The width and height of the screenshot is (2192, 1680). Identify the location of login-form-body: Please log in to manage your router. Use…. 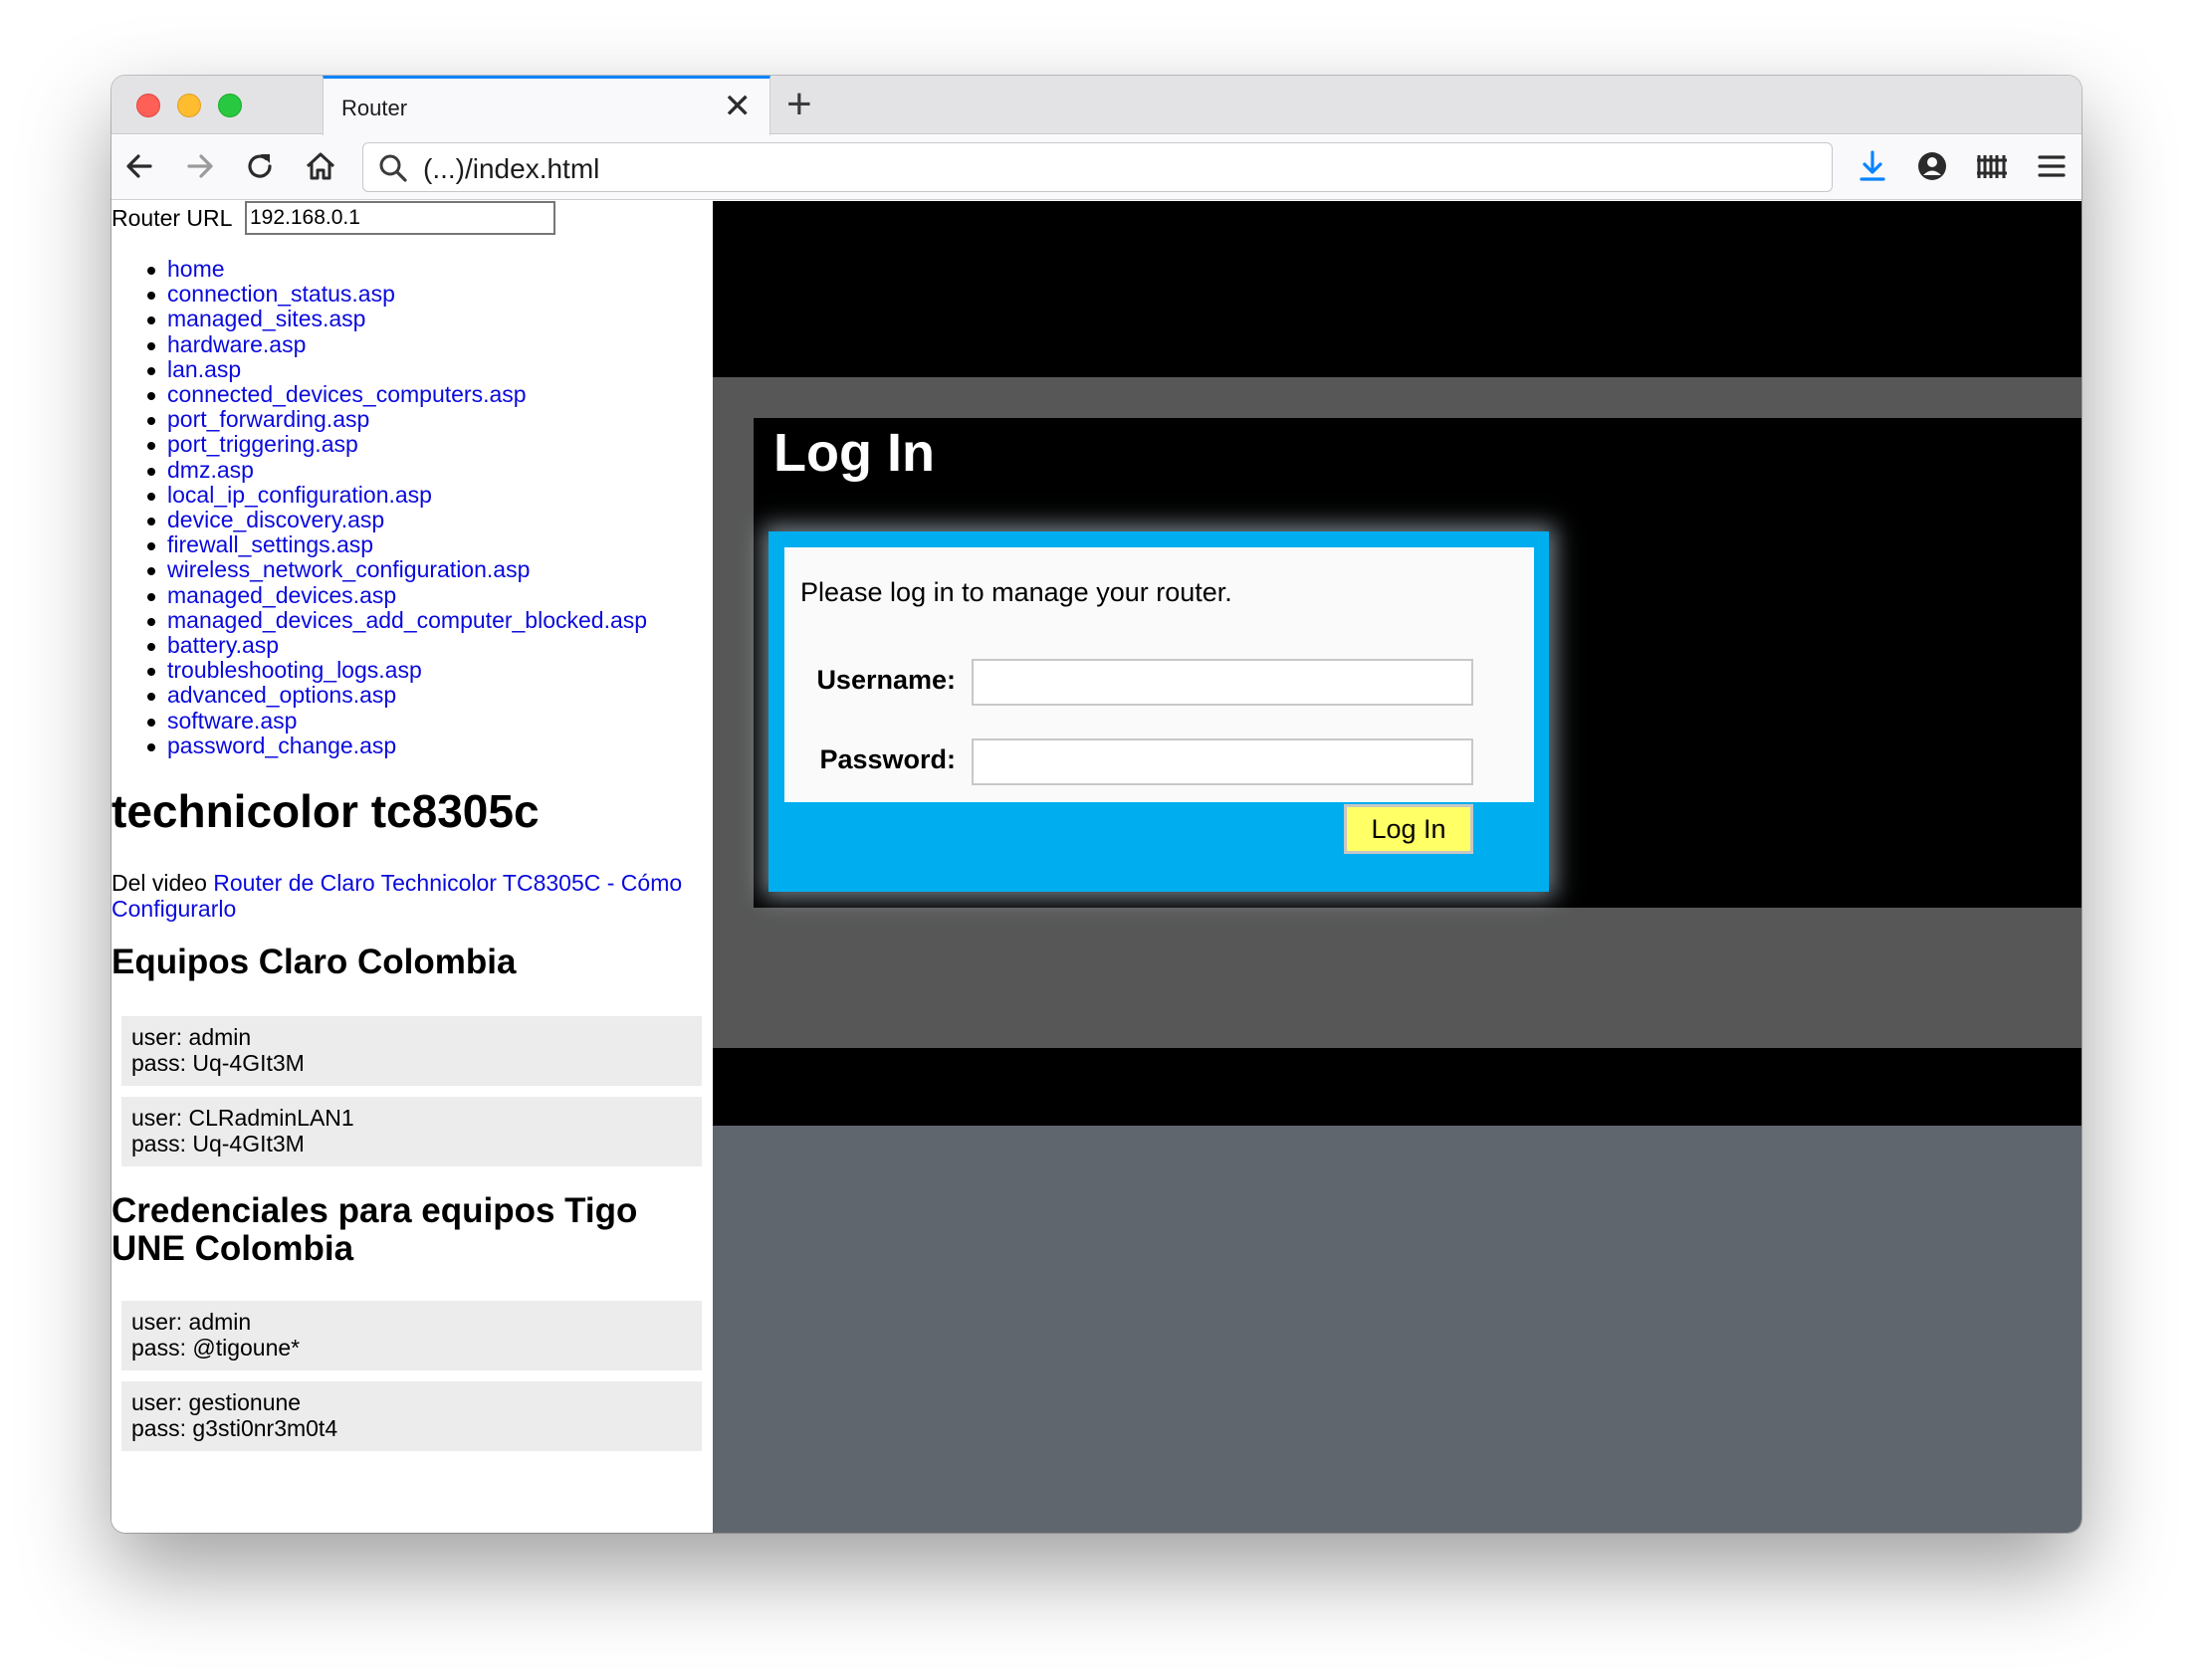
(1159, 674).